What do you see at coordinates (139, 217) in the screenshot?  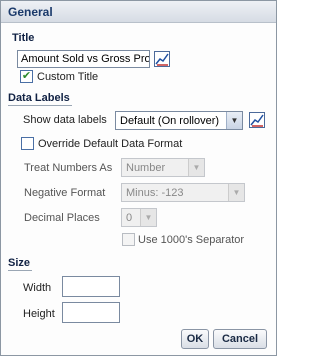 I see `decimal-places-select: 0 ▼` at bounding box center [139, 217].